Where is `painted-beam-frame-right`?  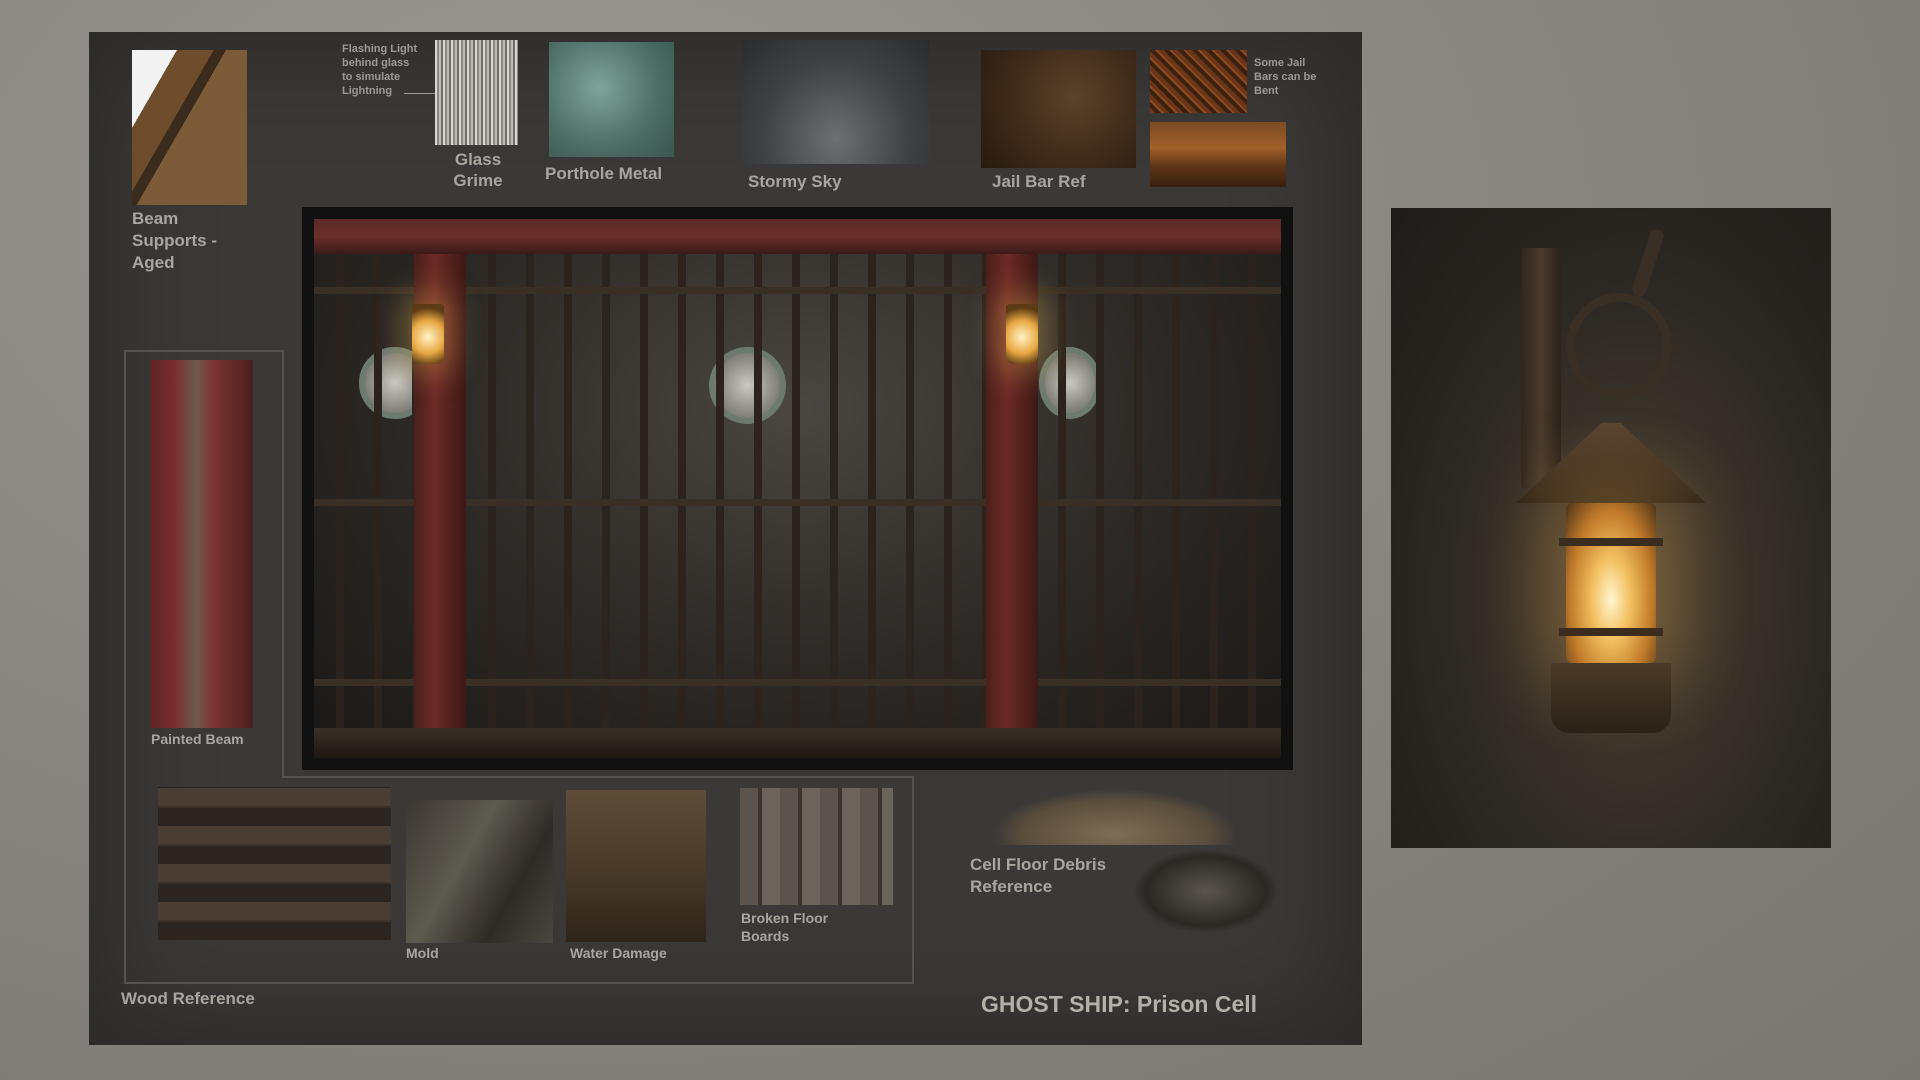
painted-beam-frame-right is located at coordinates (283, 563).